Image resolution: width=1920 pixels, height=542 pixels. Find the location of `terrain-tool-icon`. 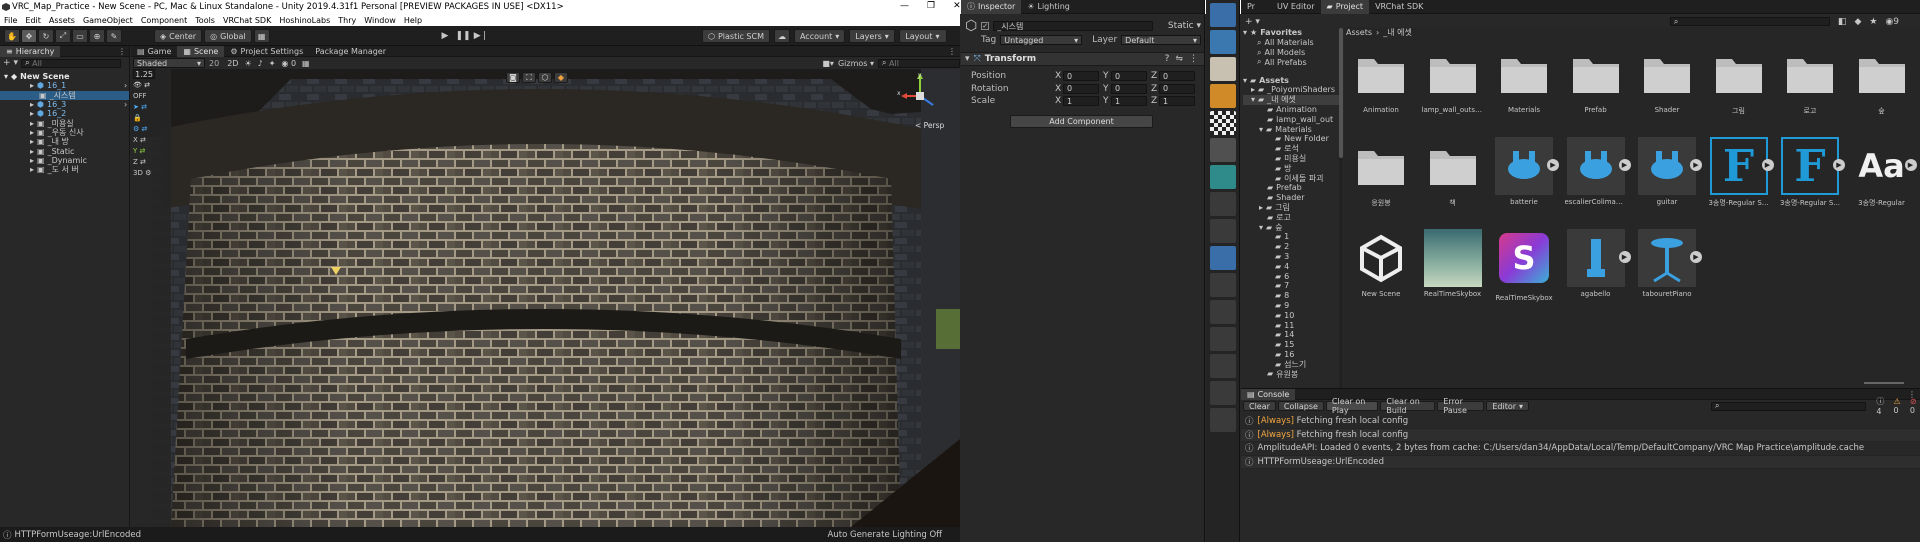

terrain-tool-icon is located at coordinates (1223, 69).